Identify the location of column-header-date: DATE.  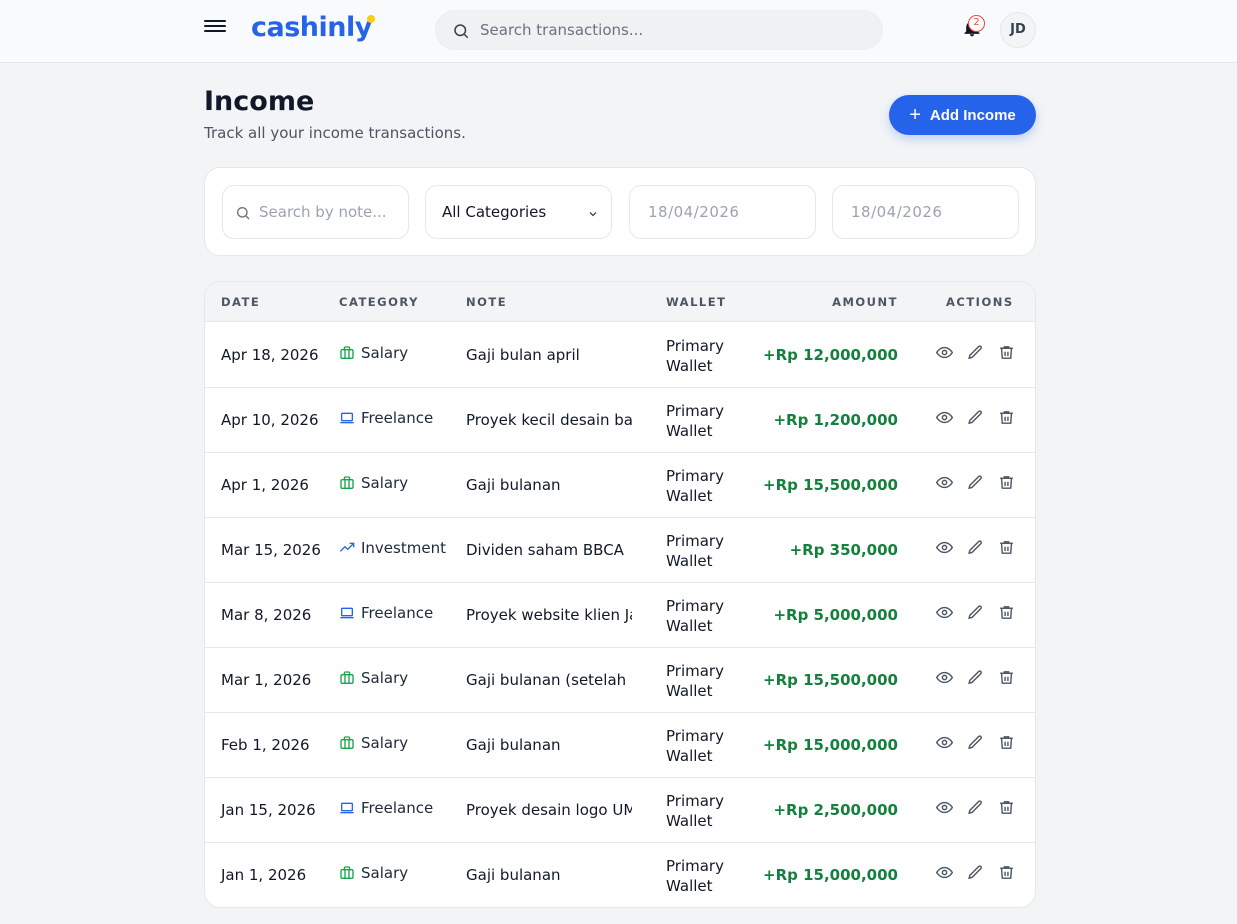
(241, 302).